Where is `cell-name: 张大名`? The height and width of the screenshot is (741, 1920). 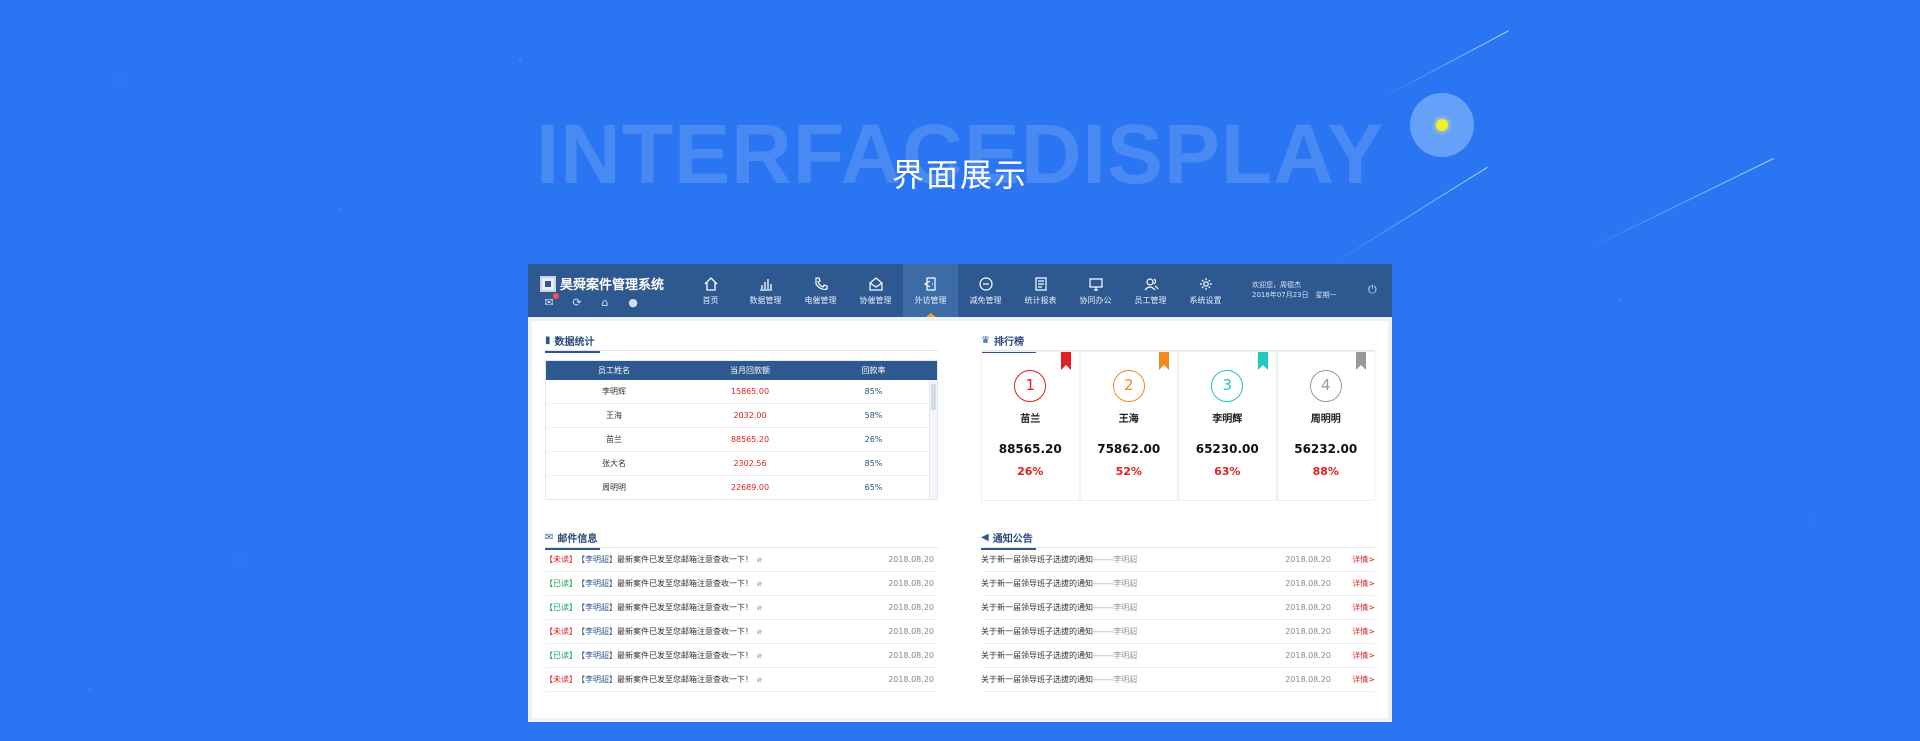 cell-name: 张大名 is located at coordinates (614, 463).